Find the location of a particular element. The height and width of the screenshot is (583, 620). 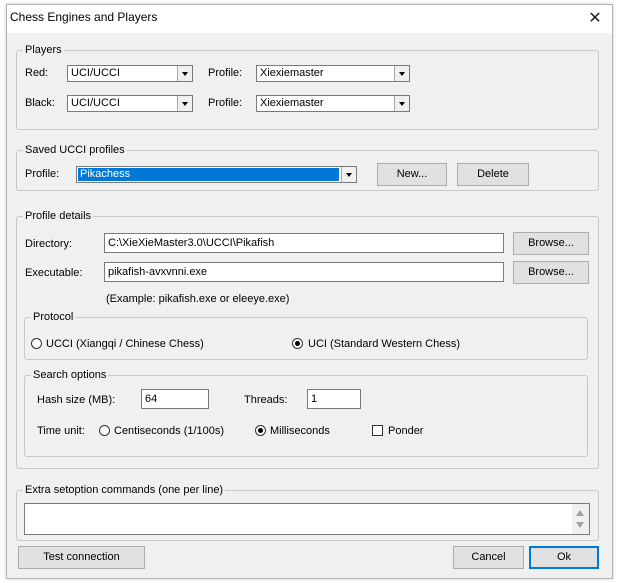

red-profile-label: Profile: is located at coordinates (225, 73).